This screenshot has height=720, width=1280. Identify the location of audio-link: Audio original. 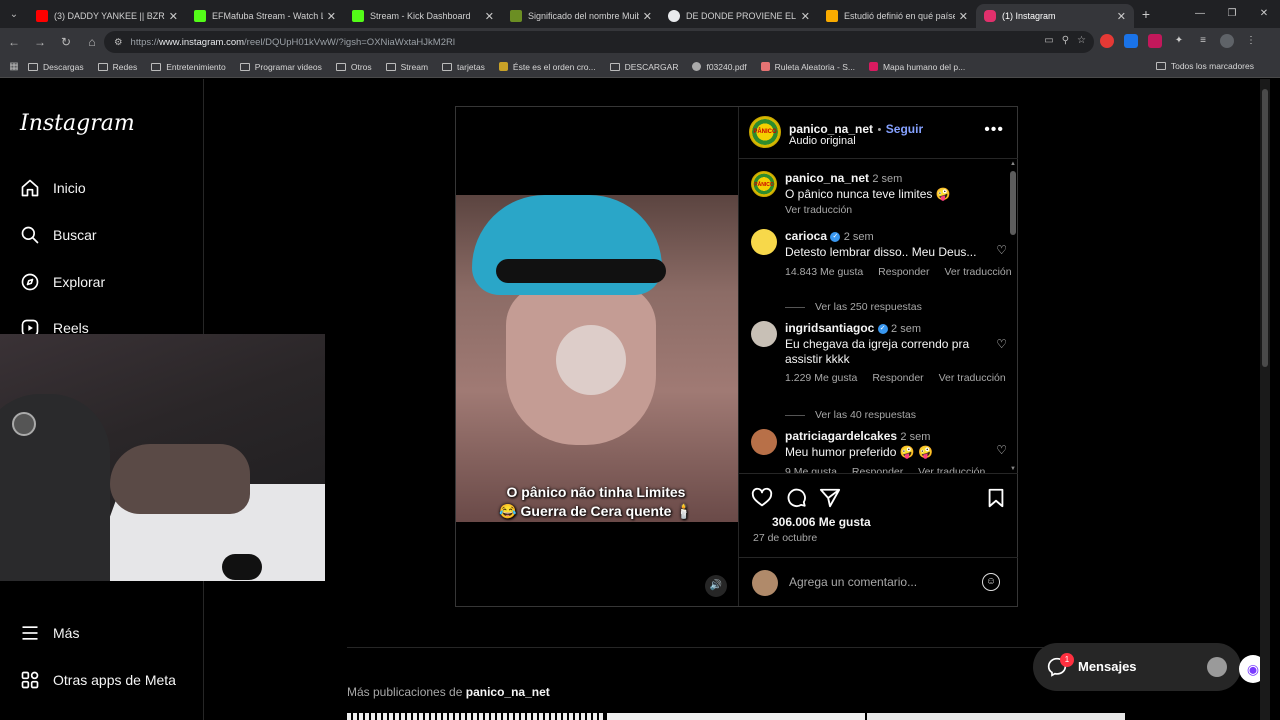
(822, 141).